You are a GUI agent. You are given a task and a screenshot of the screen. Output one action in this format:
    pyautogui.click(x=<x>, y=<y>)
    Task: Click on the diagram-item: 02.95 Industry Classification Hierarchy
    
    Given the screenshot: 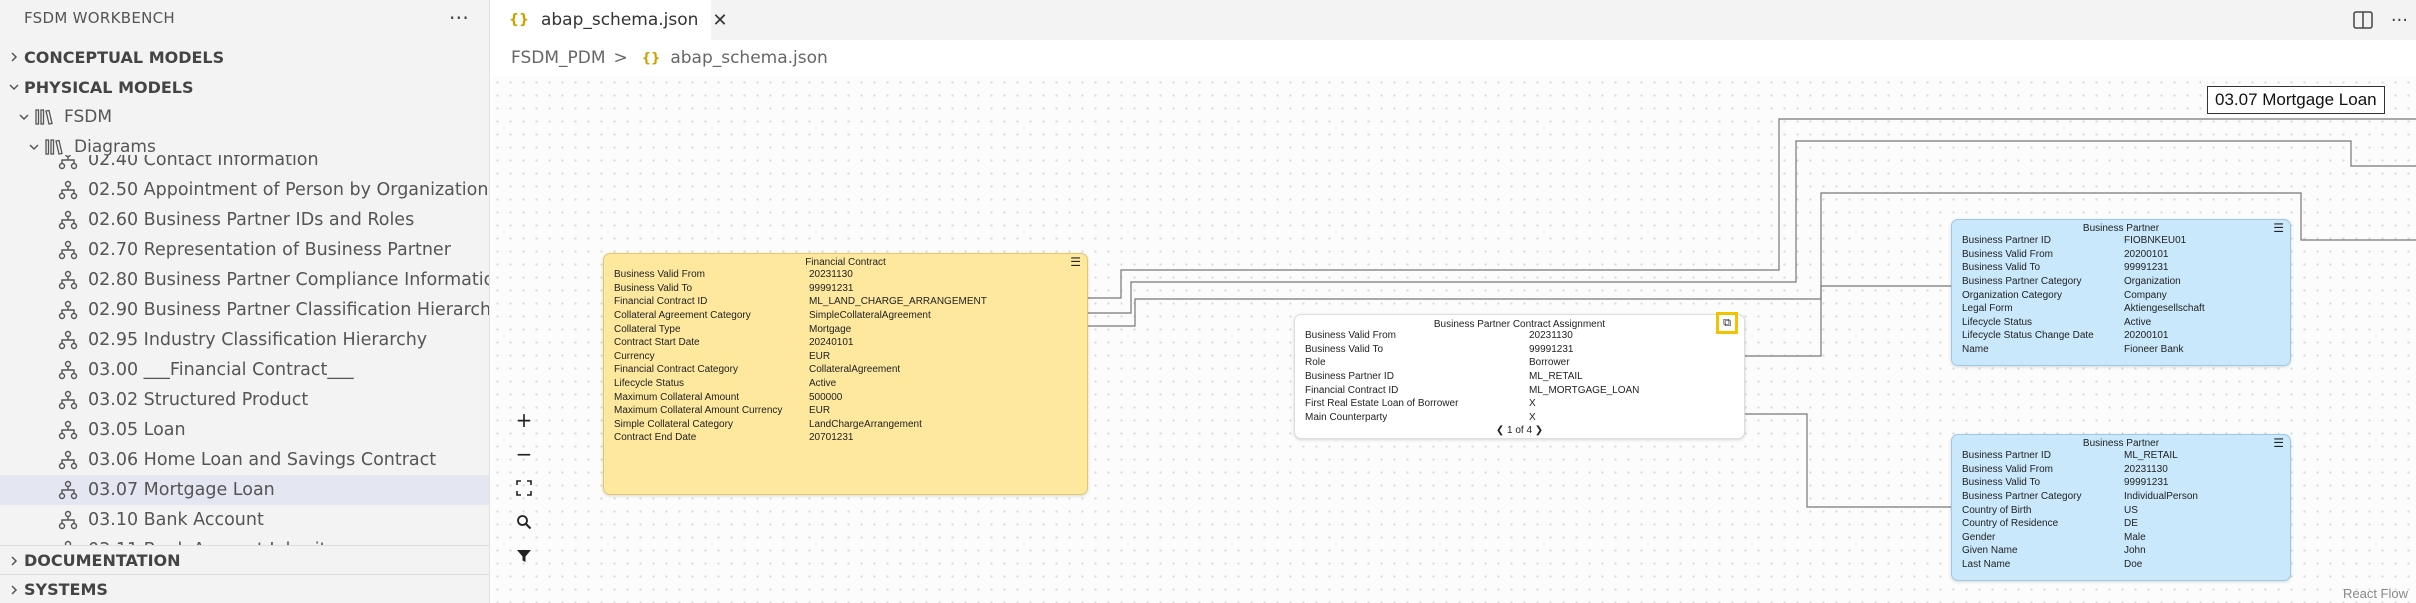 What is the action you would take?
    pyautogui.click(x=244, y=340)
    